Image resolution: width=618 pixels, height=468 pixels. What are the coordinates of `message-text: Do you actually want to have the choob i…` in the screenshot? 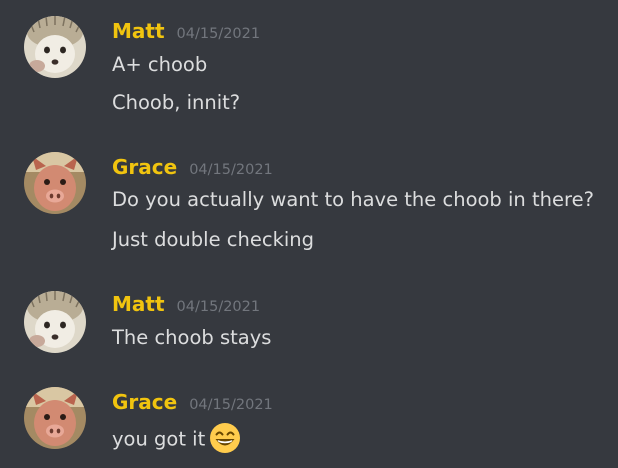 It's located at (353, 199).